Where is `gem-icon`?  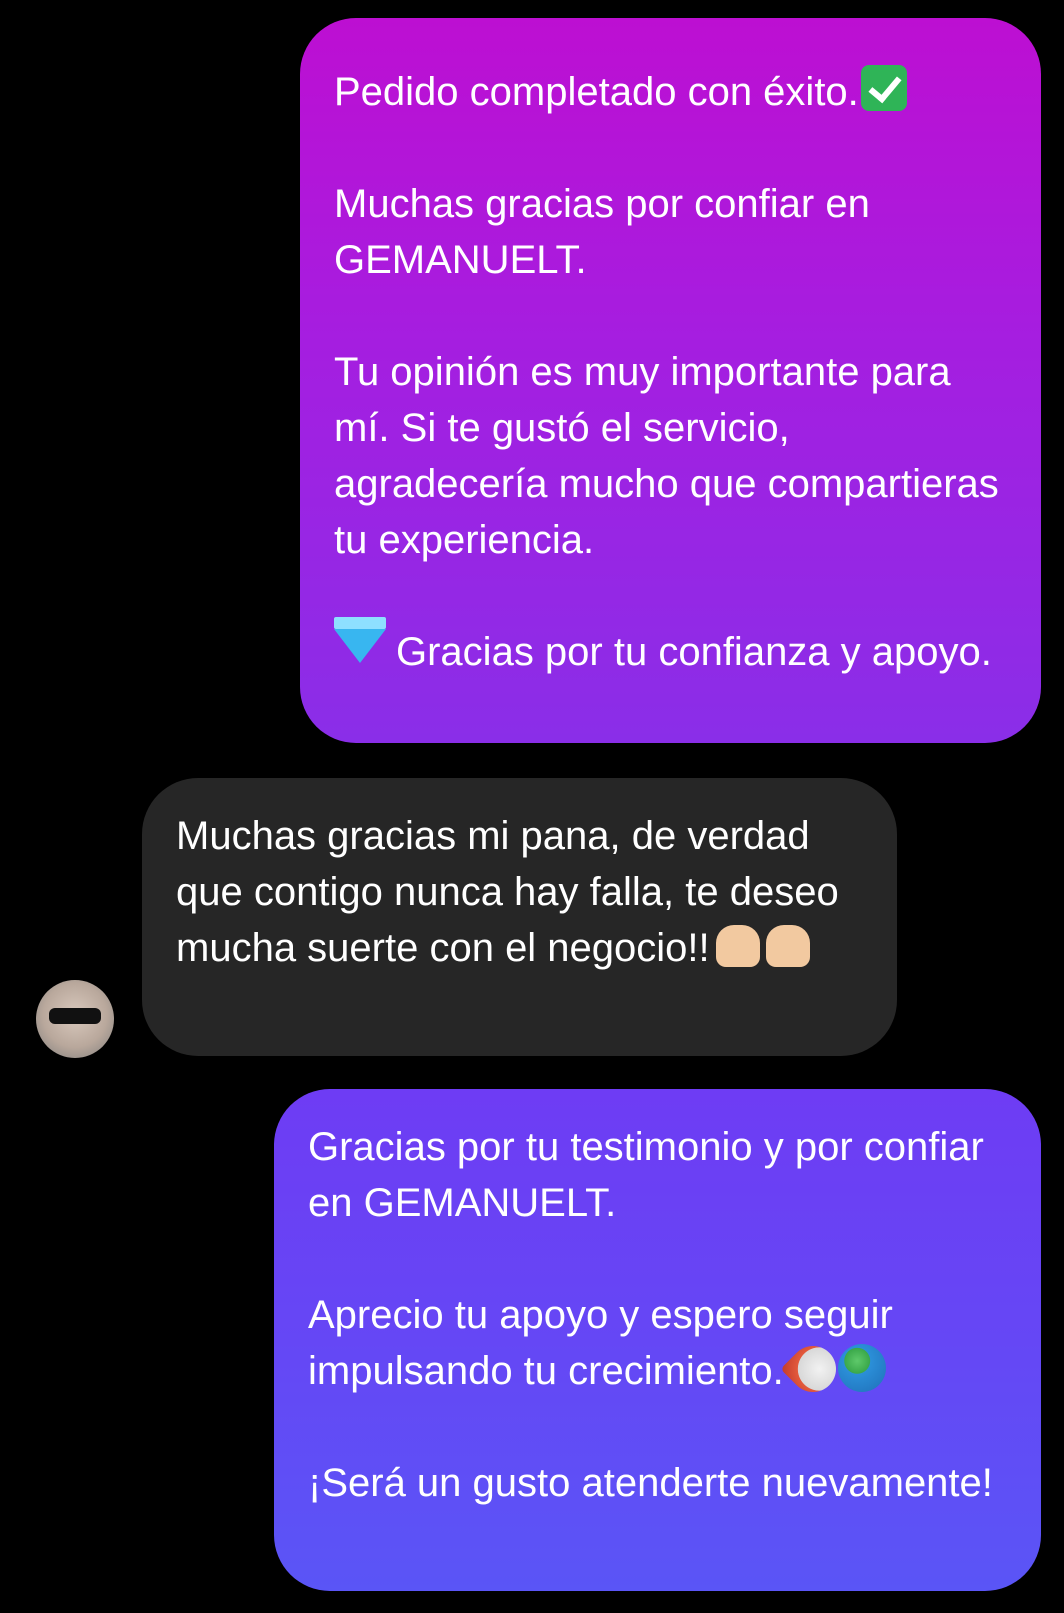 gem-icon is located at coordinates (360, 640).